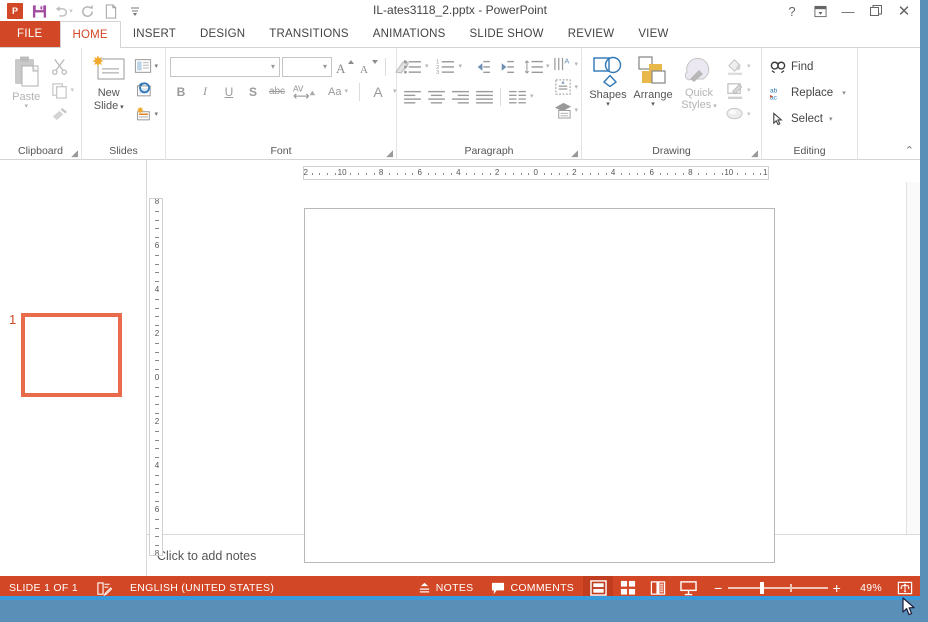  What do you see at coordinates (577, 110) in the screenshot?
I see `smartart-caret: ▾` at bounding box center [577, 110].